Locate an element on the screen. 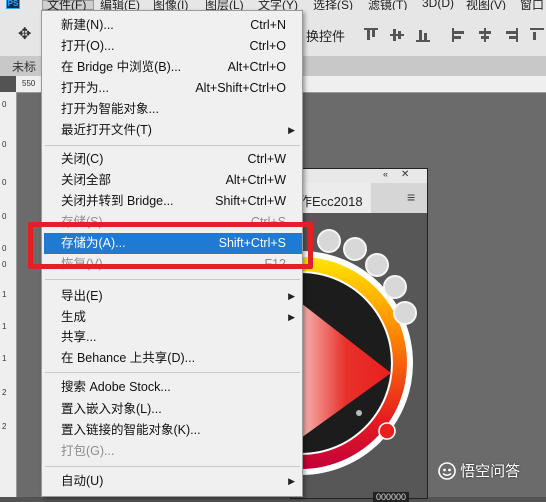  menu-item-automate: 自动(U) ▶ is located at coordinates (172, 481).